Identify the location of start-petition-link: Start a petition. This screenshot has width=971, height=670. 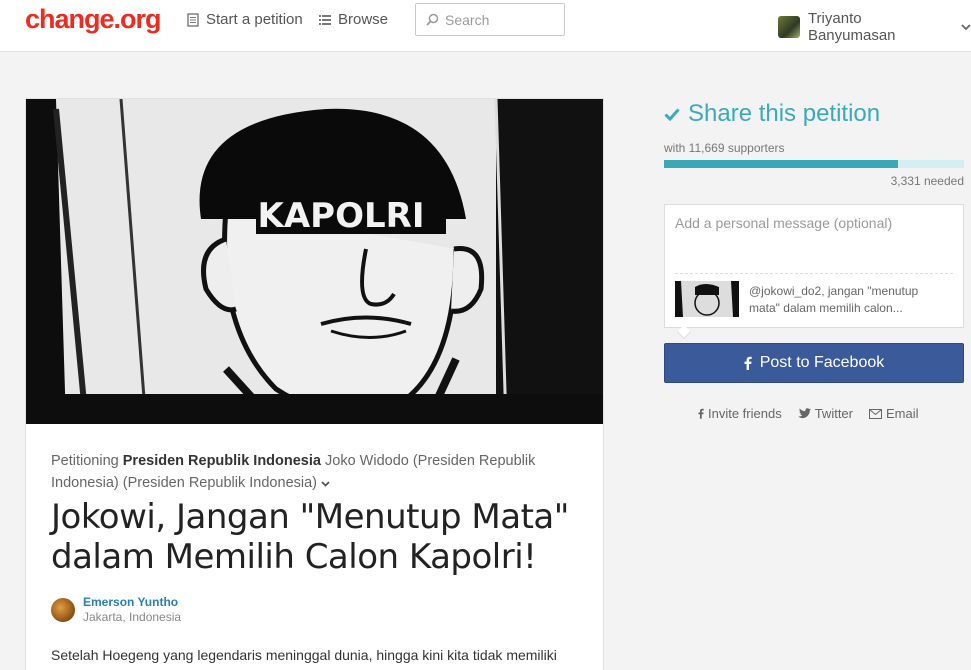
(245, 19).